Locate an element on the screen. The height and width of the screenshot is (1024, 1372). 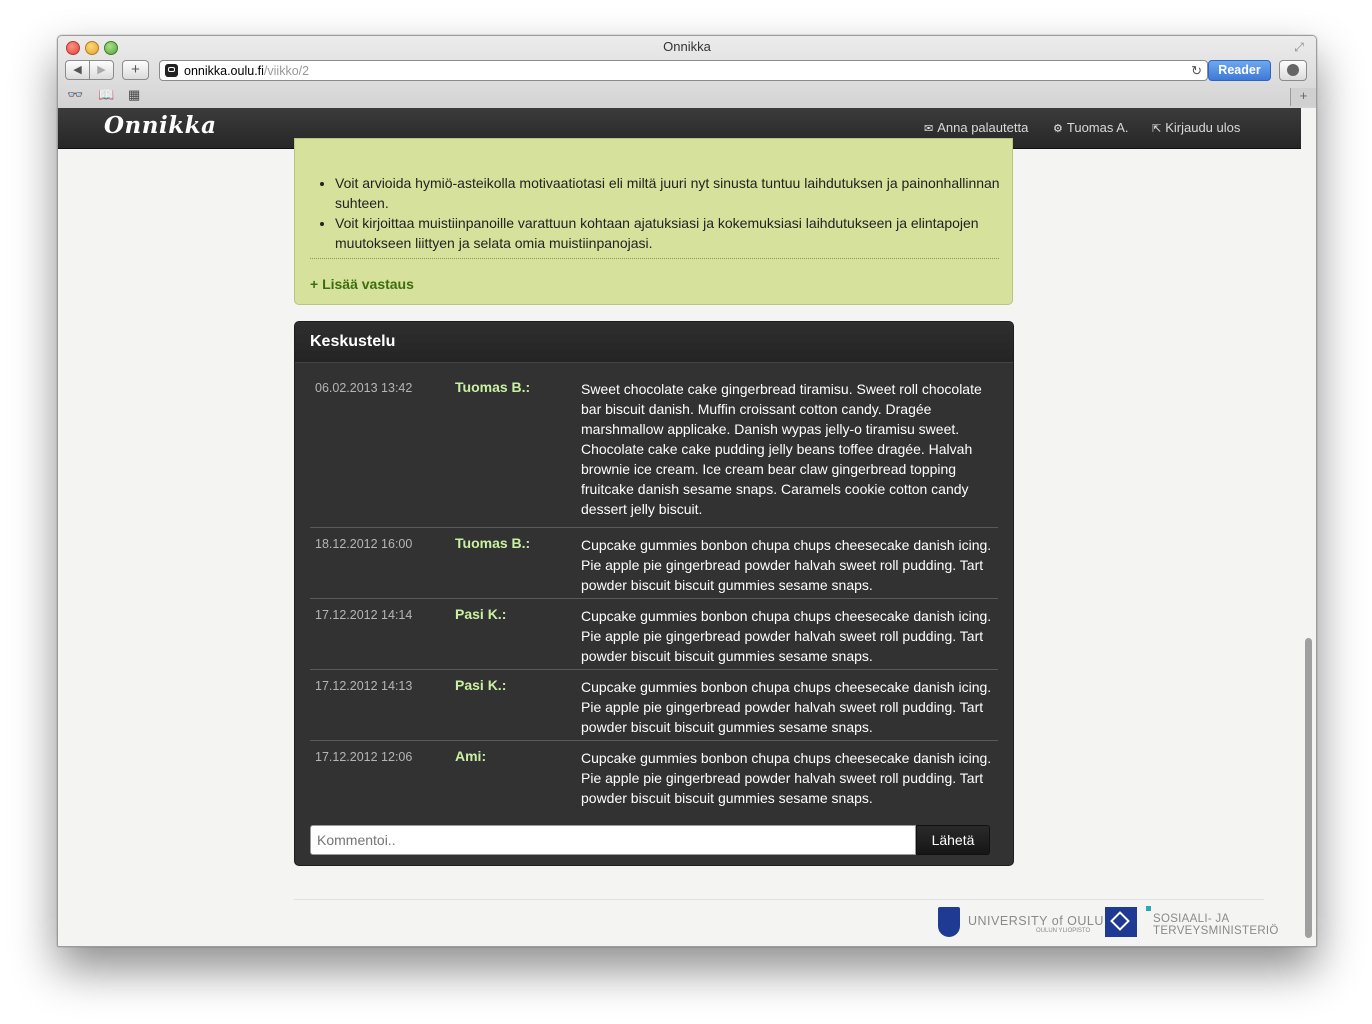
bookmarks-icon: 📖 is located at coordinates (106, 95).